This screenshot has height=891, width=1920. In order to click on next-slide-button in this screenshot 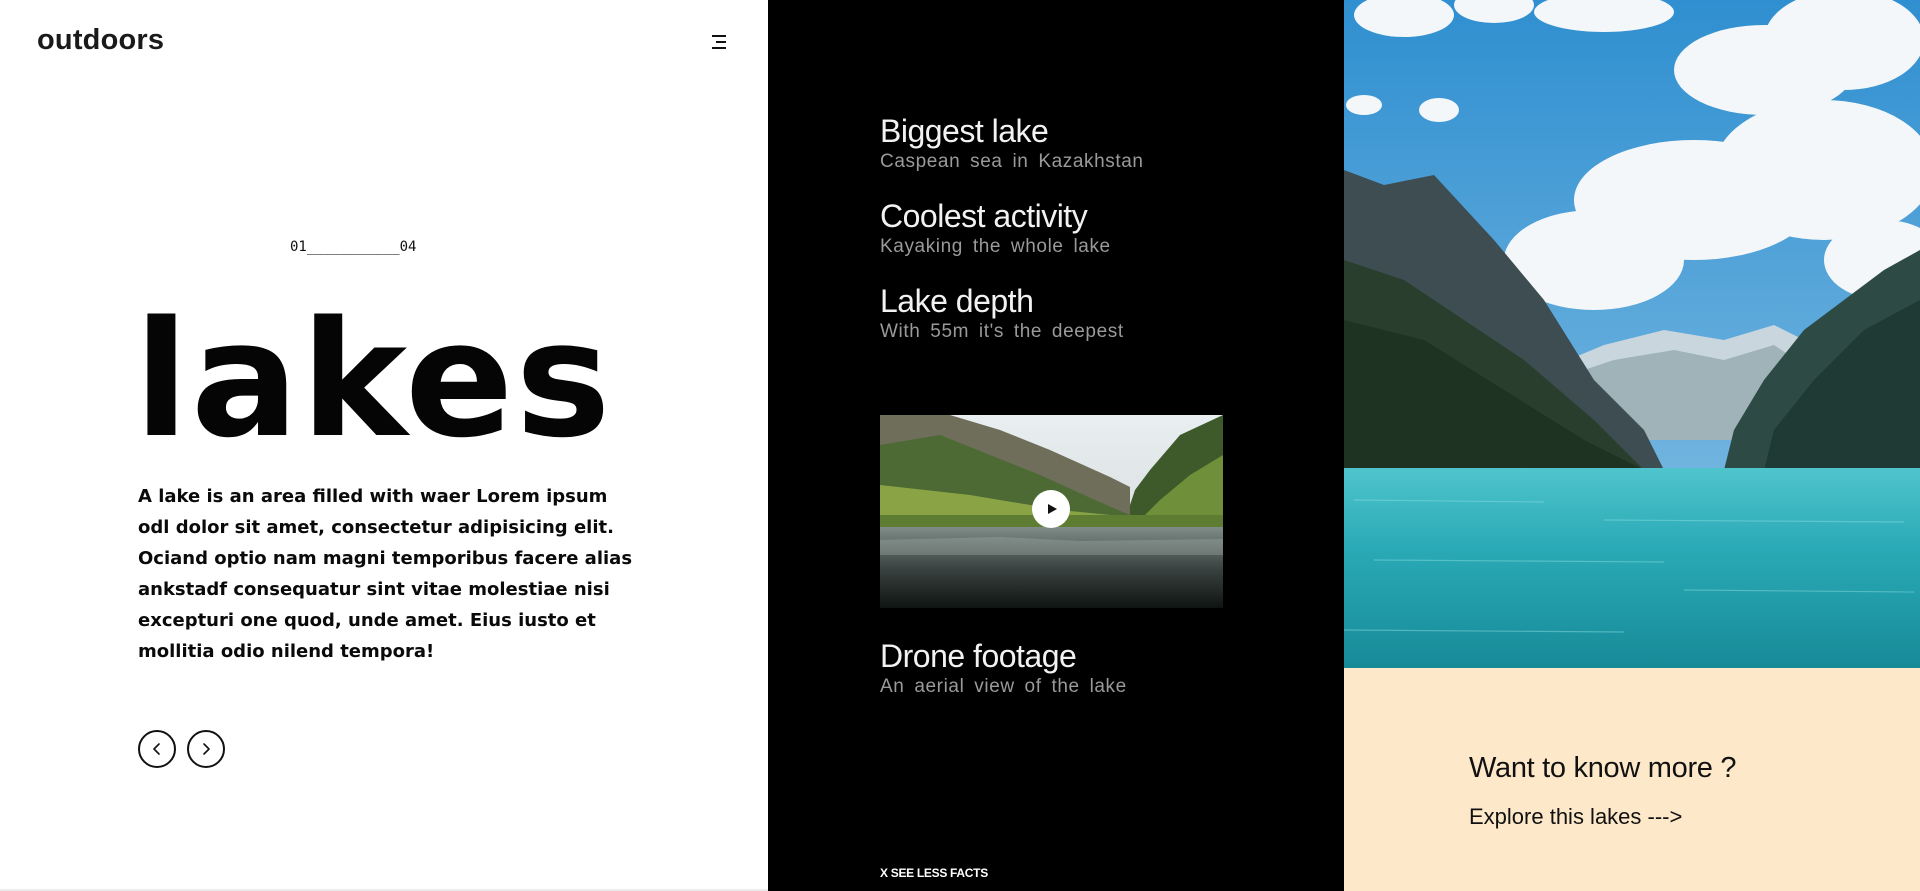, I will do `click(206, 749)`.